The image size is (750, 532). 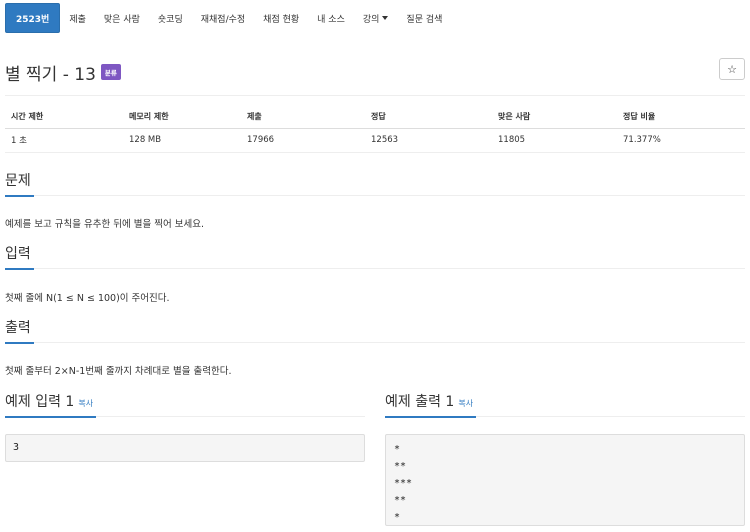 I want to click on header-accepted: 정답, so click(x=428, y=117).